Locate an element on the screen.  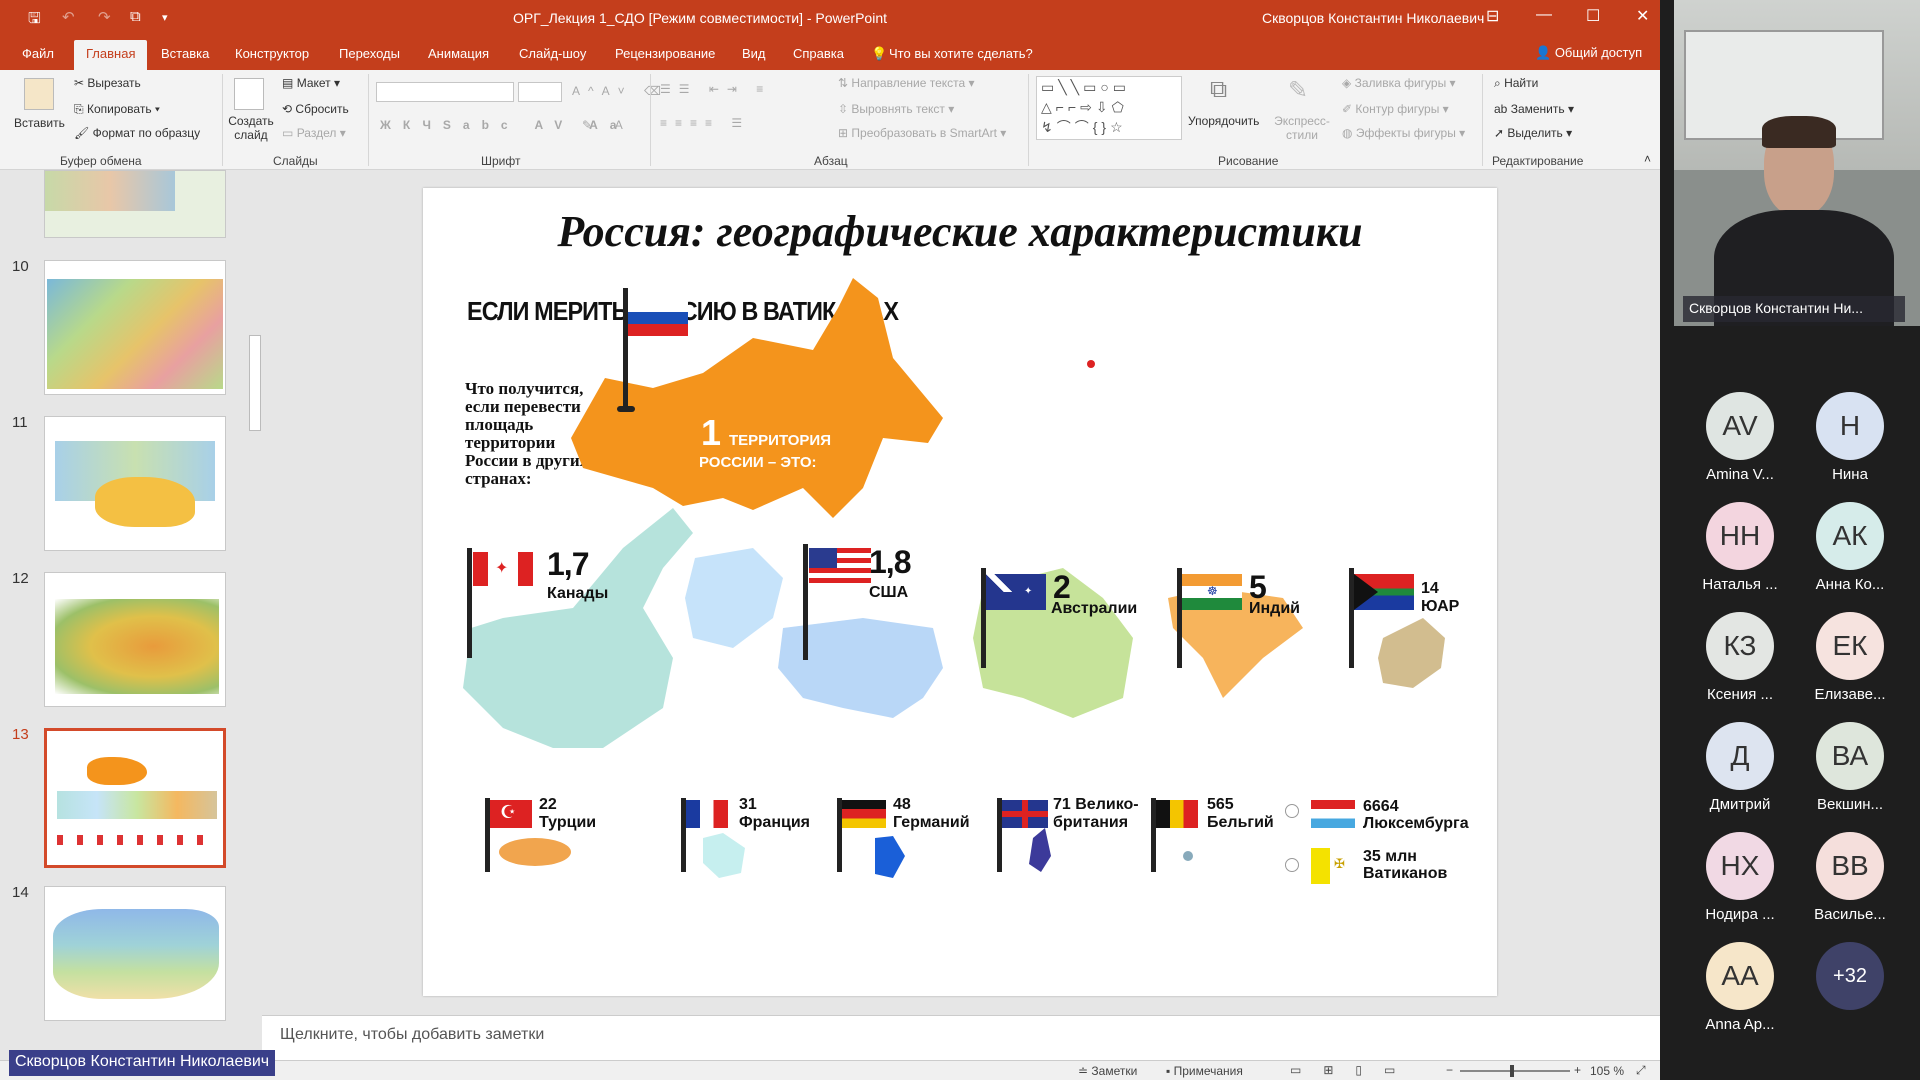
tab-insert: Вставка is located at coordinates (185, 53).